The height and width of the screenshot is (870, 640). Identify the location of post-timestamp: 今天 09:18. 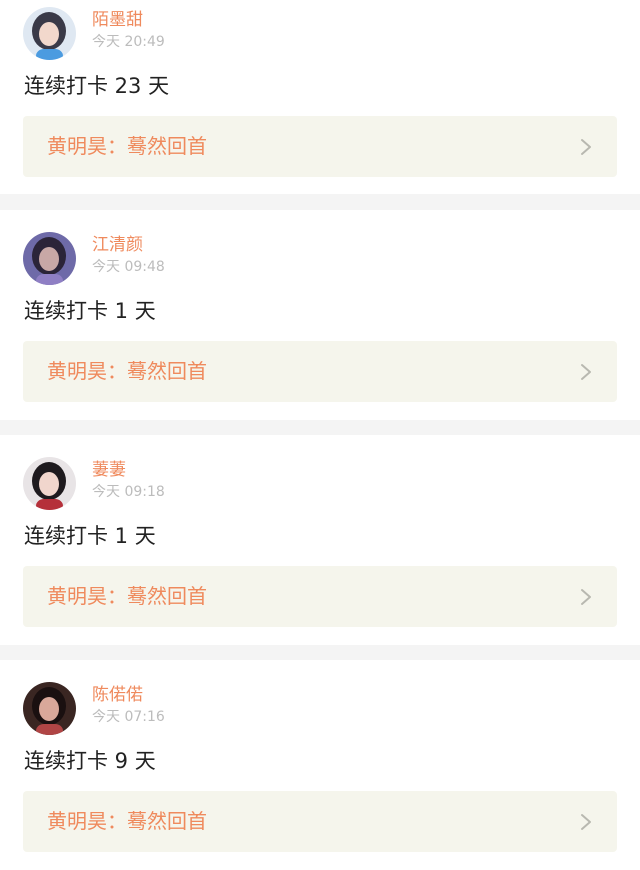
(128, 492).